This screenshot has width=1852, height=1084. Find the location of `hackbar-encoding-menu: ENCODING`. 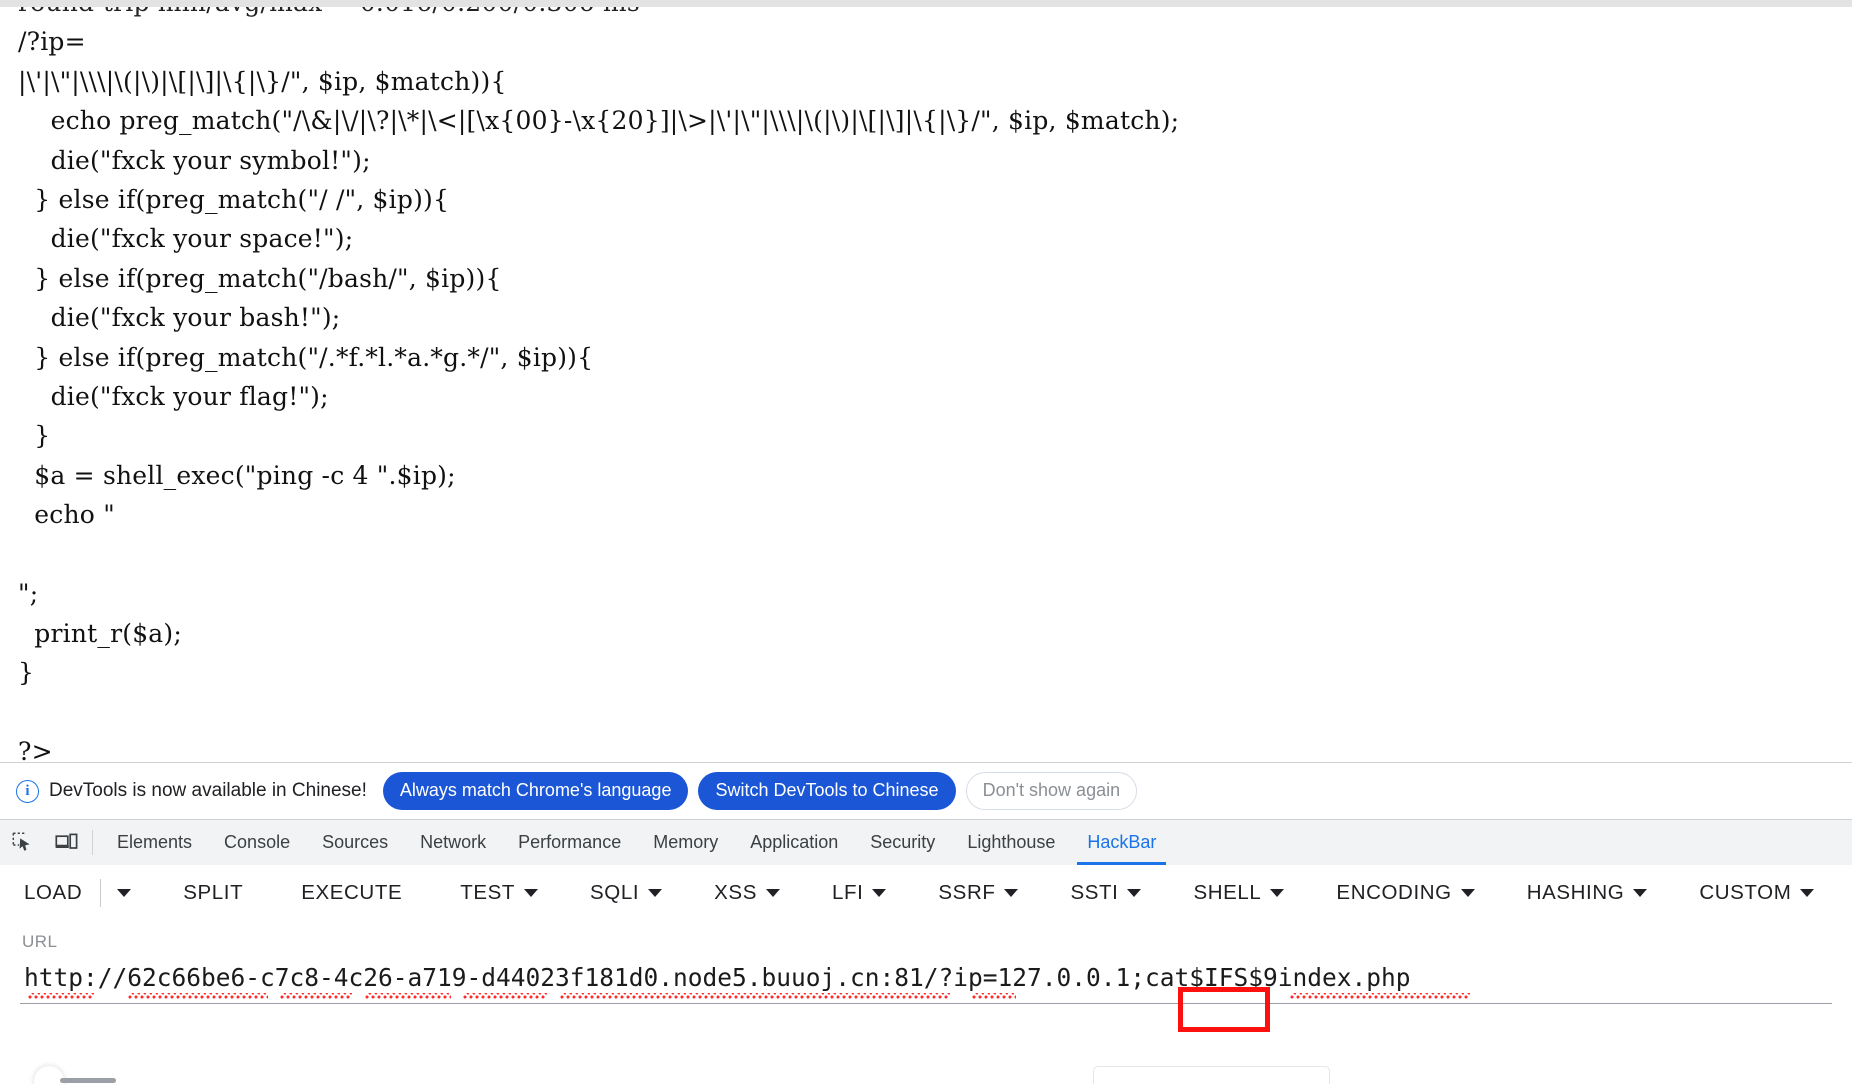

hackbar-encoding-menu: ENCODING is located at coordinates (1405, 893).